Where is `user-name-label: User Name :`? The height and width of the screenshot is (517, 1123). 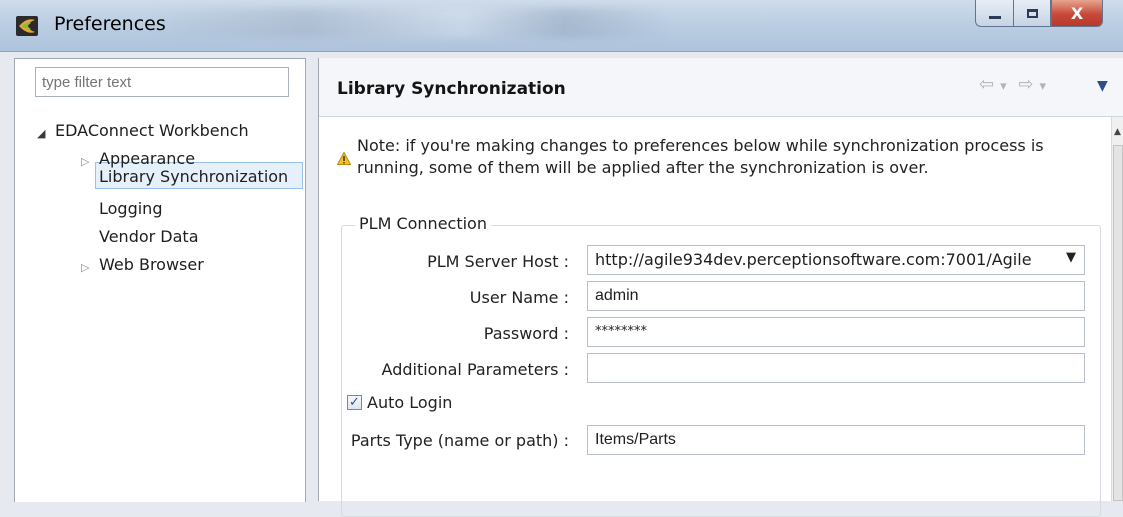
user-name-label: User Name : is located at coordinates (519, 297).